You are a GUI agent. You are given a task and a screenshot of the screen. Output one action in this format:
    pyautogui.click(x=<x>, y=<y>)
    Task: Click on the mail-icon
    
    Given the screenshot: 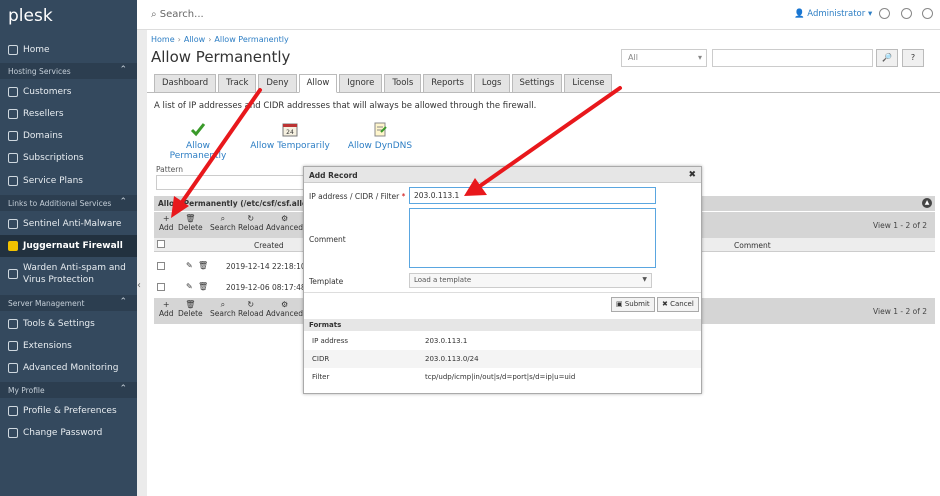 What is the action you would take?
    pyautogui.click(x=13, y=274)
    